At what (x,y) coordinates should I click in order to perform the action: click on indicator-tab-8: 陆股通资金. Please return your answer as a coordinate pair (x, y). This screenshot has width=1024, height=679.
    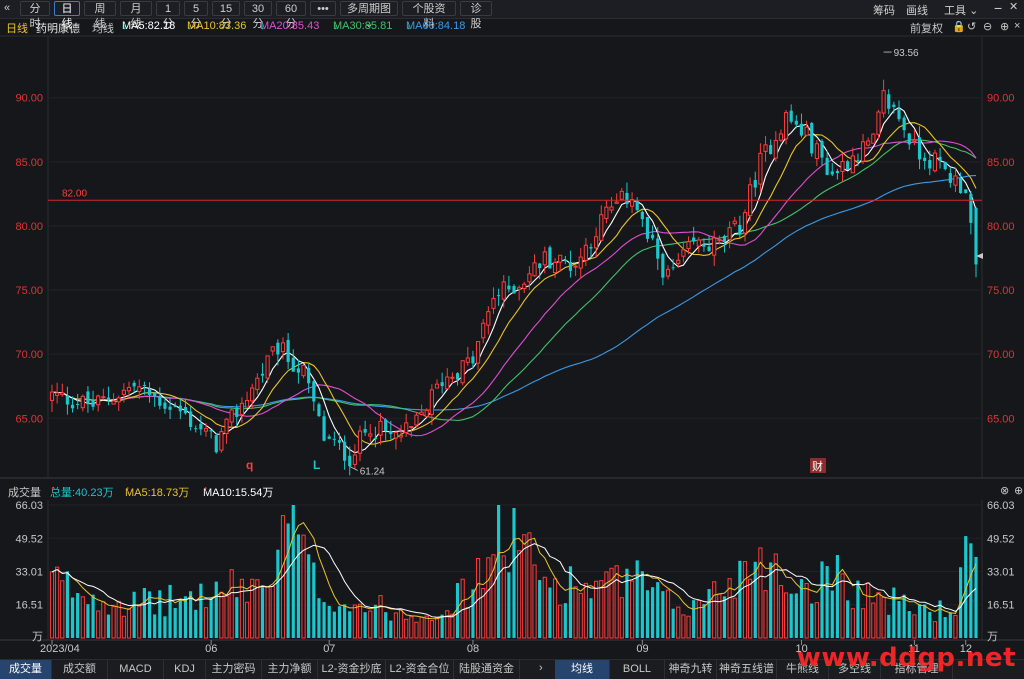
    Looking at the image, I should click on (487, 669).